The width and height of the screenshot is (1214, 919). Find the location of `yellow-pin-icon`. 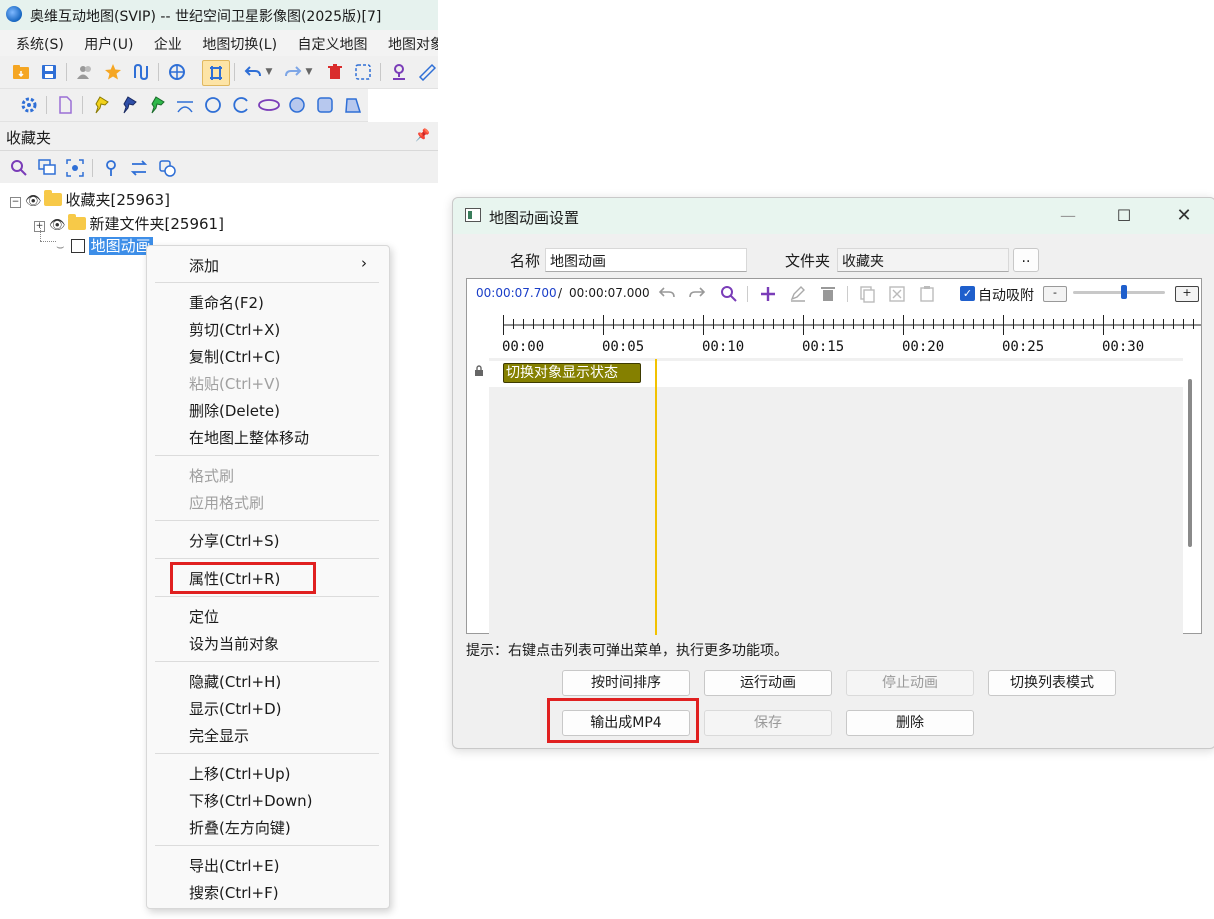

yellow-pin-icon is located at coordinates (103, 105).